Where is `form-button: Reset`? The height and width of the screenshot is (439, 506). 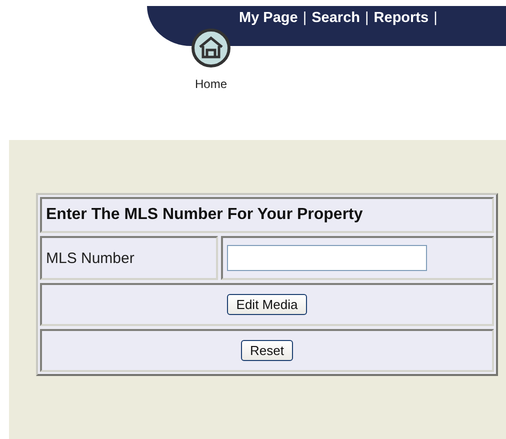 form-button: Reset is located at coordinates (267, 350).